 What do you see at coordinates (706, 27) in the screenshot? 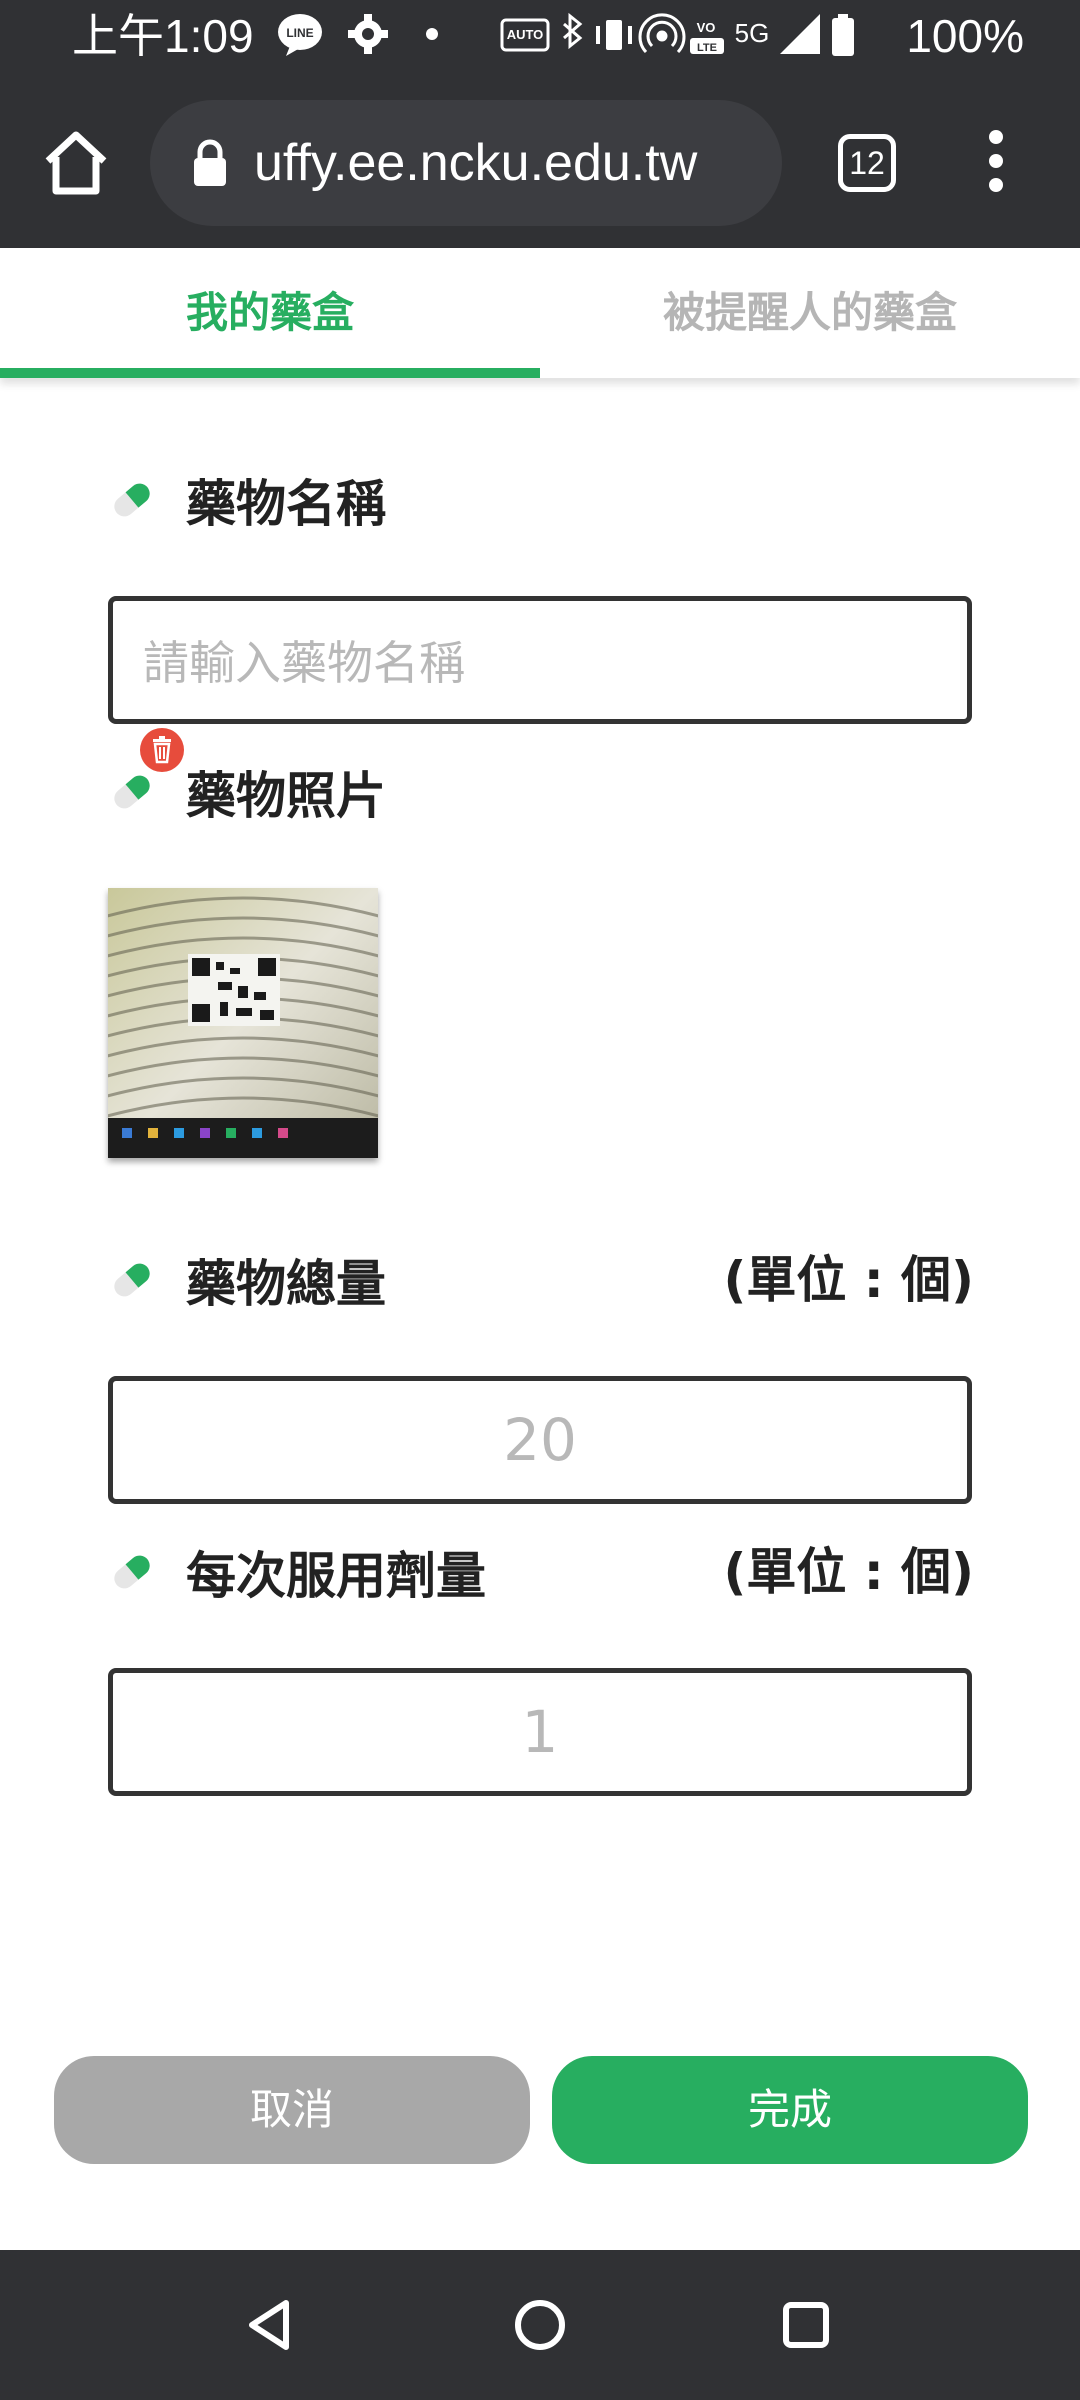
I see `svg-text: VO` at bounding box center [706, 27].